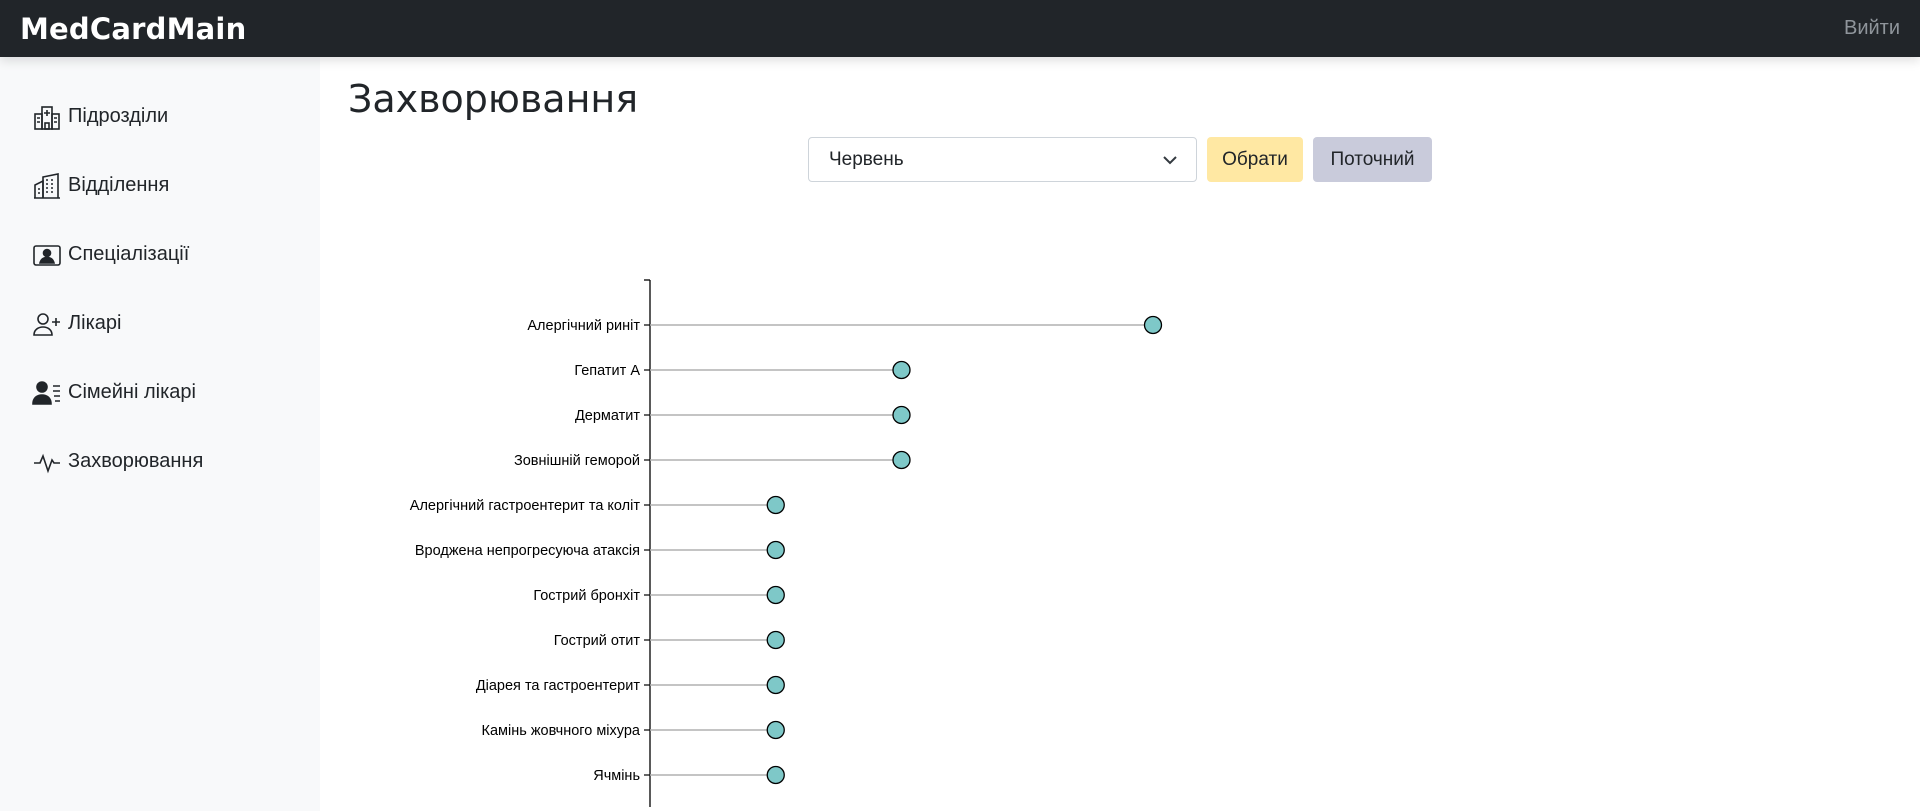 This screenshot has height=811, width=1920. I want to click on month-controls: Червень Обрати Поточний, so click(1120, 159).